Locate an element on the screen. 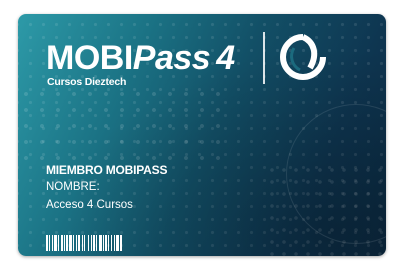 The image size is (403, 268). logo-divider is located at coordinates (264, 58).